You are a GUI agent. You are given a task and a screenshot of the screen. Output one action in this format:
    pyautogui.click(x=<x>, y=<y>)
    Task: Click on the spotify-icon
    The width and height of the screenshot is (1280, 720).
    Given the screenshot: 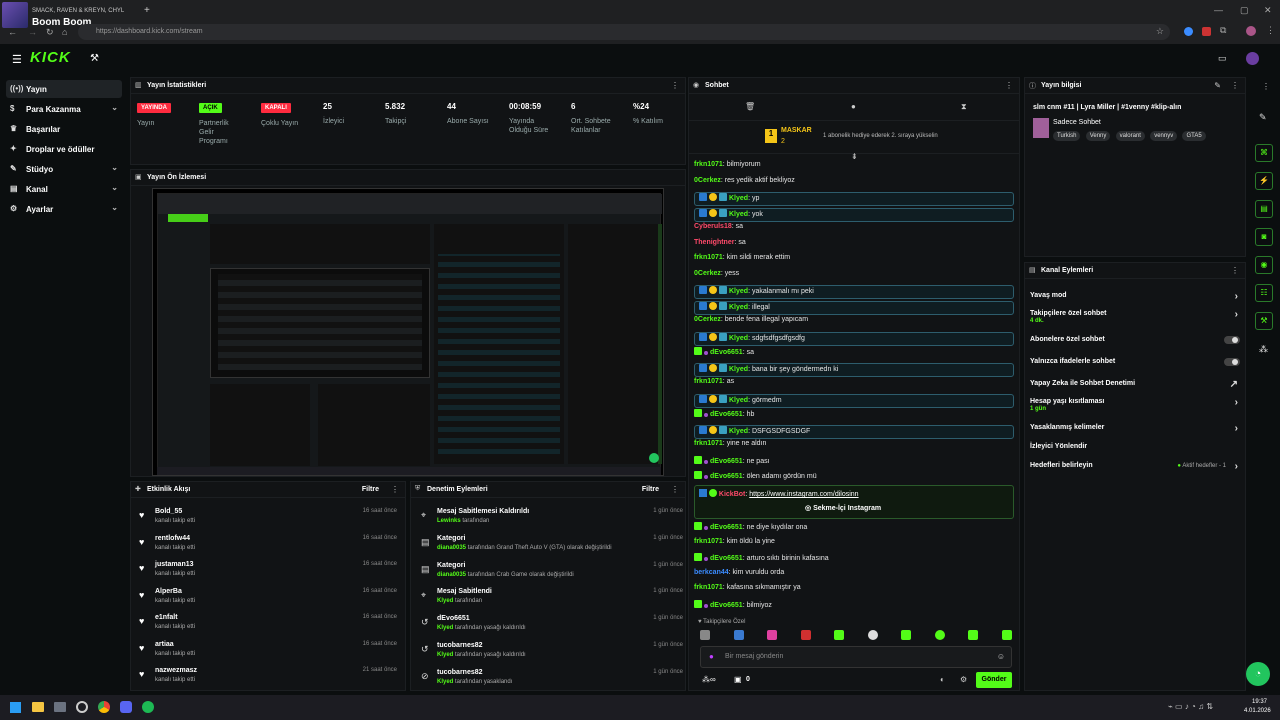 What is the action you would take?
    pyautogui.click(x=148, y=707)
    